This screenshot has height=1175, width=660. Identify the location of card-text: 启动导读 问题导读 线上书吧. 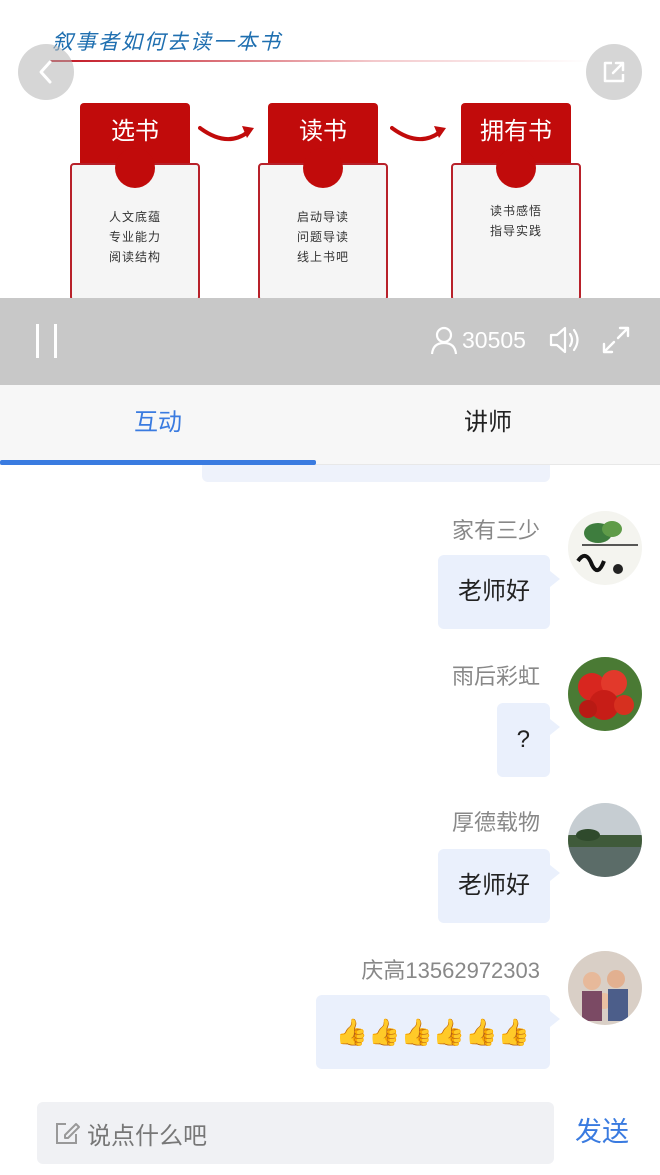
(322, 237).